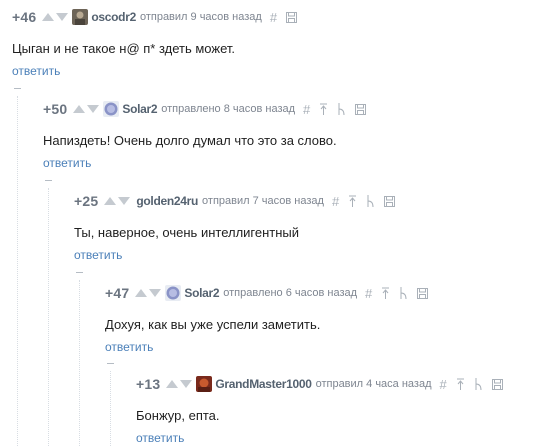 The image size is (546, 446). What do you see at coordinates (178, 415) in the screenshot?
I see `comment-text: Бонжур, епта.` at bounding box center [178, 415].